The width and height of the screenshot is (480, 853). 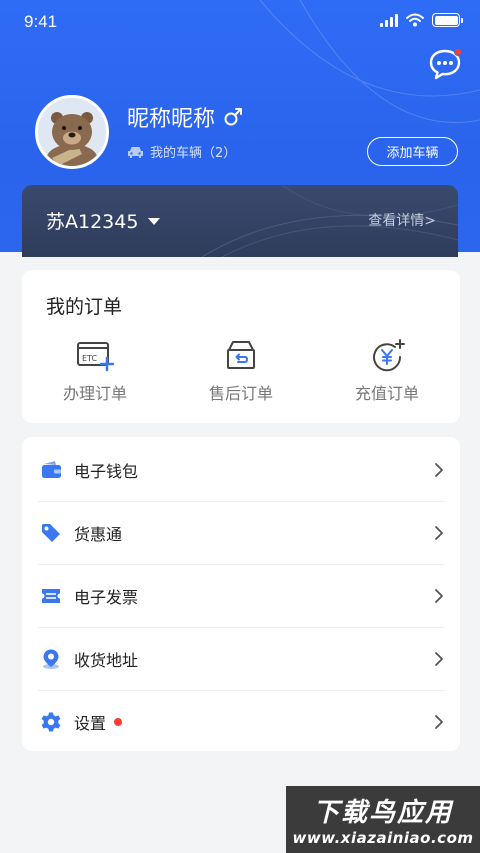 I want to click on yuan-recharge-icon, so click(x=388, y=355).